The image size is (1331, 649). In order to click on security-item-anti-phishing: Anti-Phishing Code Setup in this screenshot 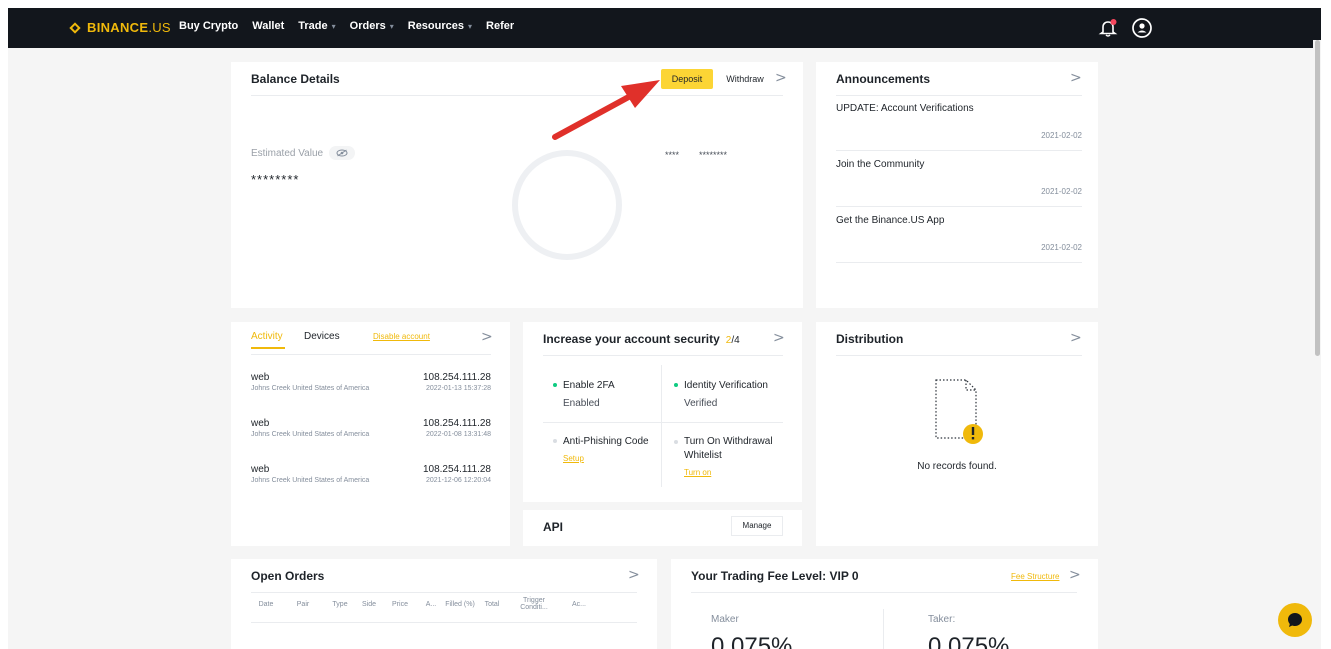, I will do `click(608, 450)`.